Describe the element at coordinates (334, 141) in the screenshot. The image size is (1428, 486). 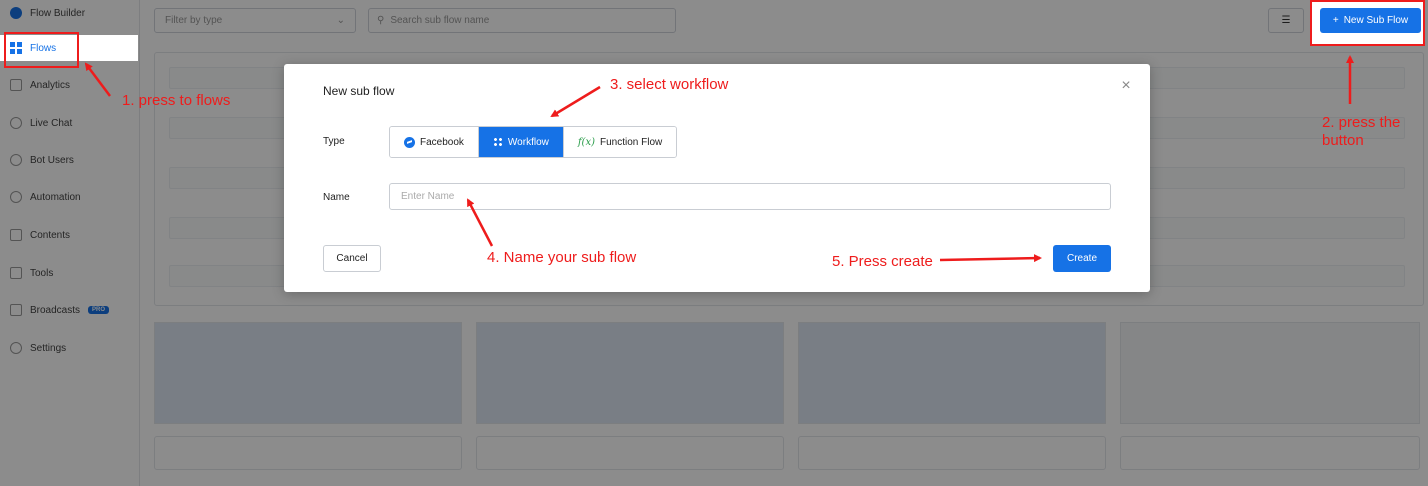
I see `type-label: Type` at that location.